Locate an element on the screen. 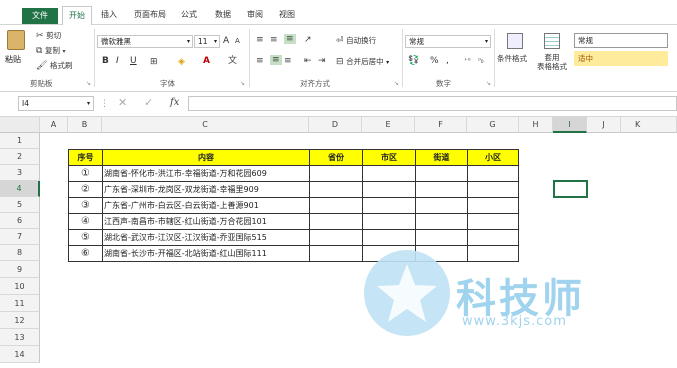 This screenshot has width=677, height=368. decrease-indent-icon: ⇤ is located at coordinates (308, 61).